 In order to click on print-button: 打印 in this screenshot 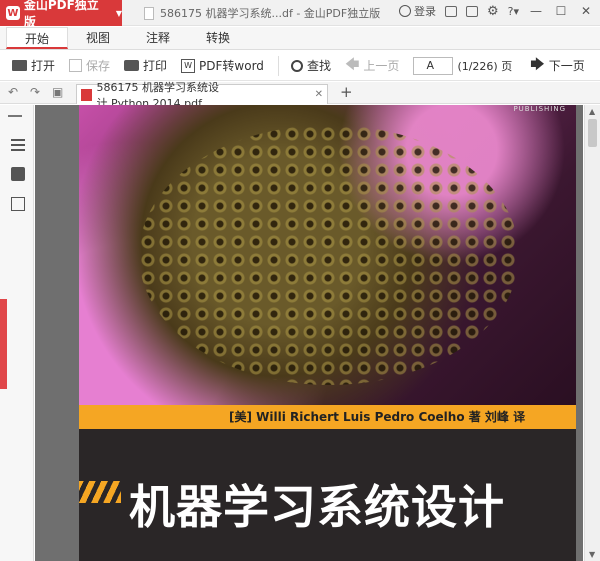, I will do `click(145, 65)`.